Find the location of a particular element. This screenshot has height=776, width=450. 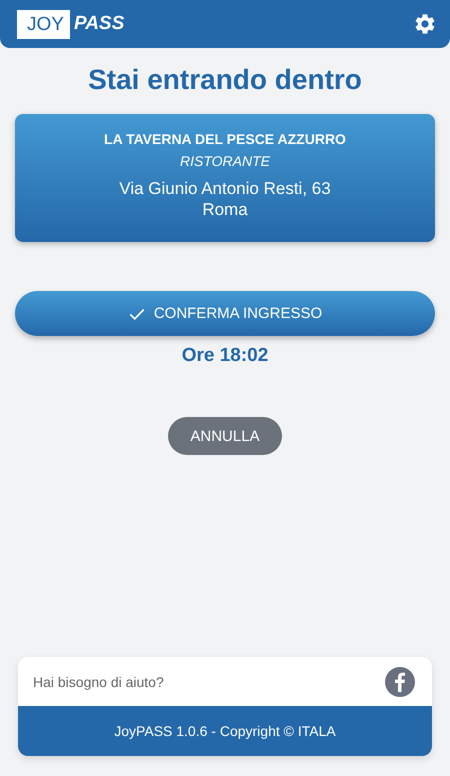

venue-name: LA TAVERNA DEL PESCE AZZURRO is located at coordinates (225, 139).